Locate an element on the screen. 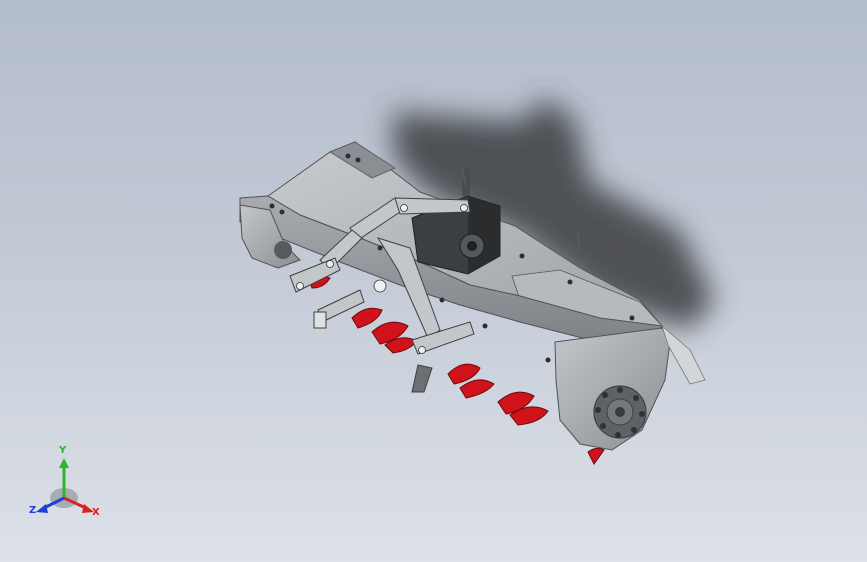 This screenshot has width=867, height=562. z-axis-arrow-icon is located at coordinates (42, 508).